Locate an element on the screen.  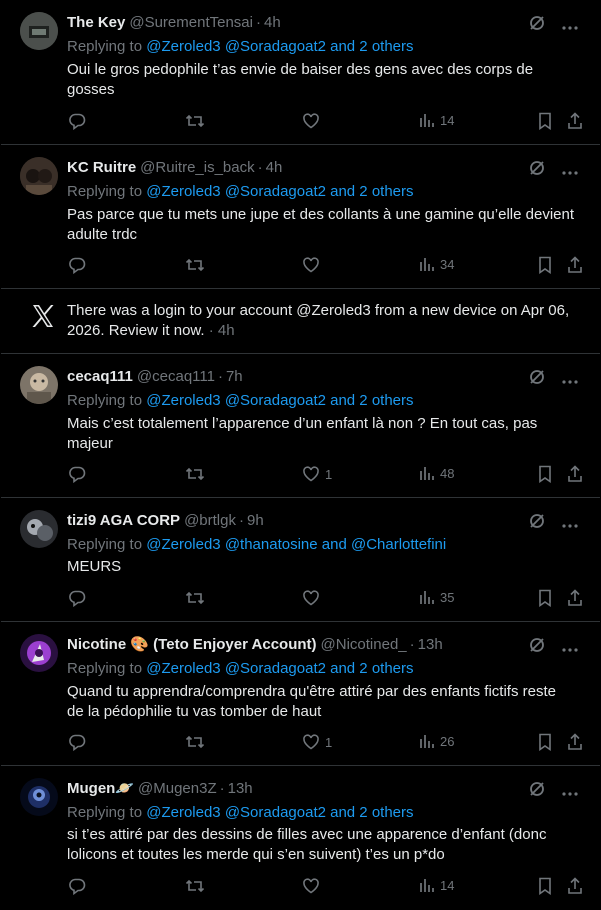
views-button: 26 is located at coordinates (436, 741).